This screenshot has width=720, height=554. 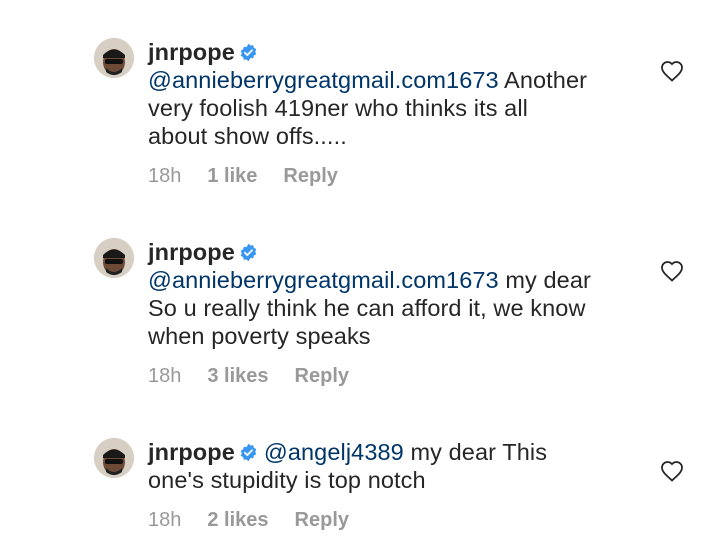 What do you see at coordinates (287, 480) in the screenshot?
I see `comment-text-rest: one's stupidity is top notch` at bounding box center [287, 480].